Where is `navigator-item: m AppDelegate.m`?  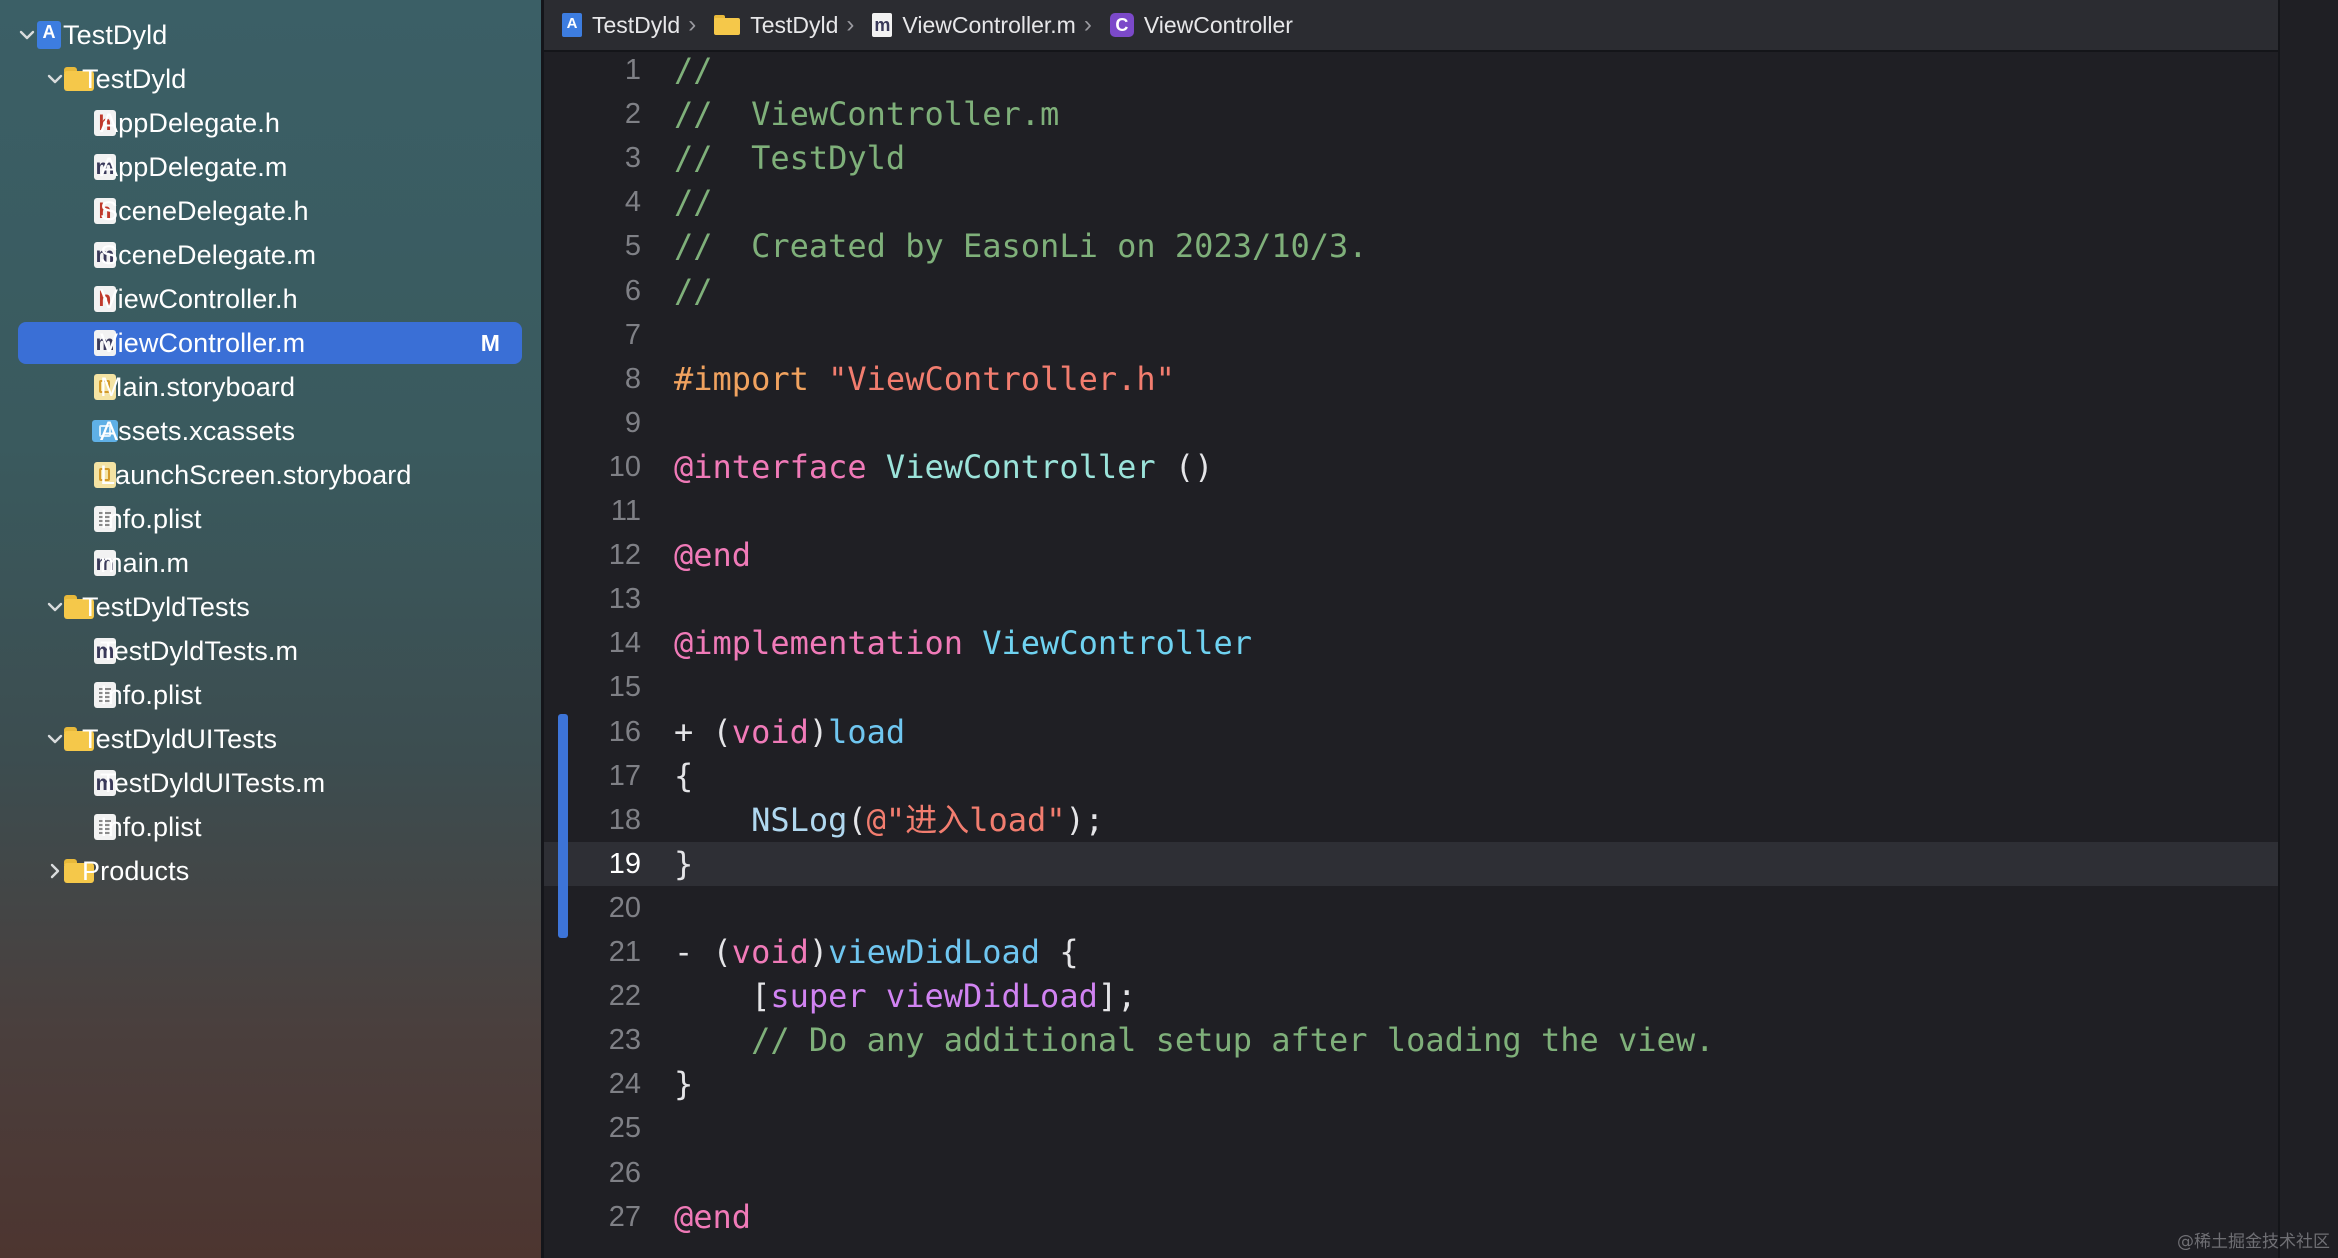
navigator-item: m AppDelegate.m is located at coordinates (270, 167).